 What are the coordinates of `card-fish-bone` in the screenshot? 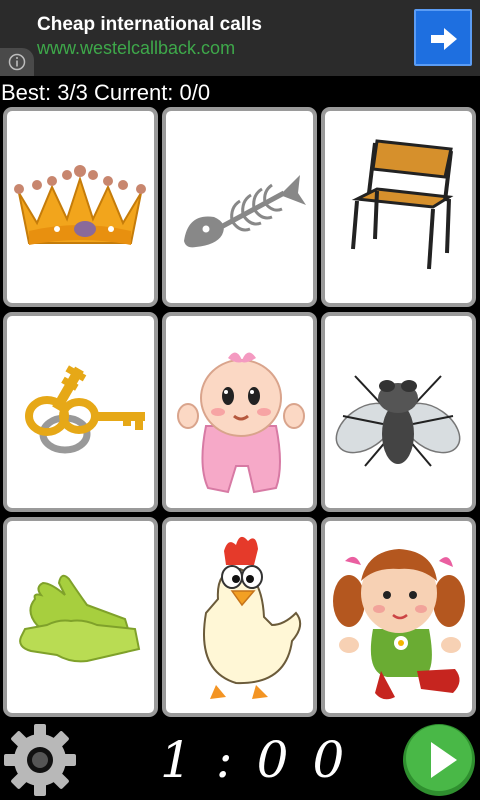 It's located at (239, 207).